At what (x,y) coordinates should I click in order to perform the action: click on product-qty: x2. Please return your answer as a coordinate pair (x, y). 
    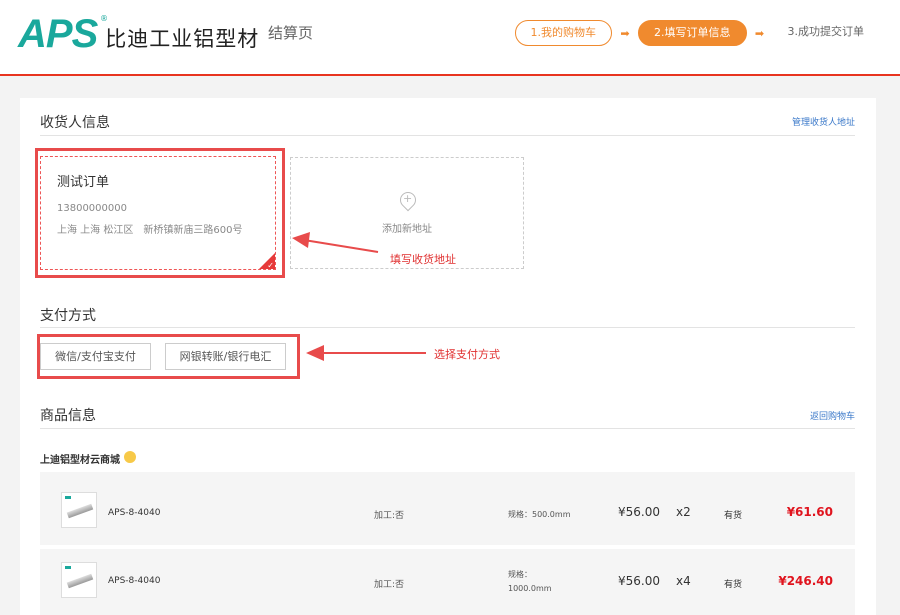
    Looking at the image, I should click on (683, 512).